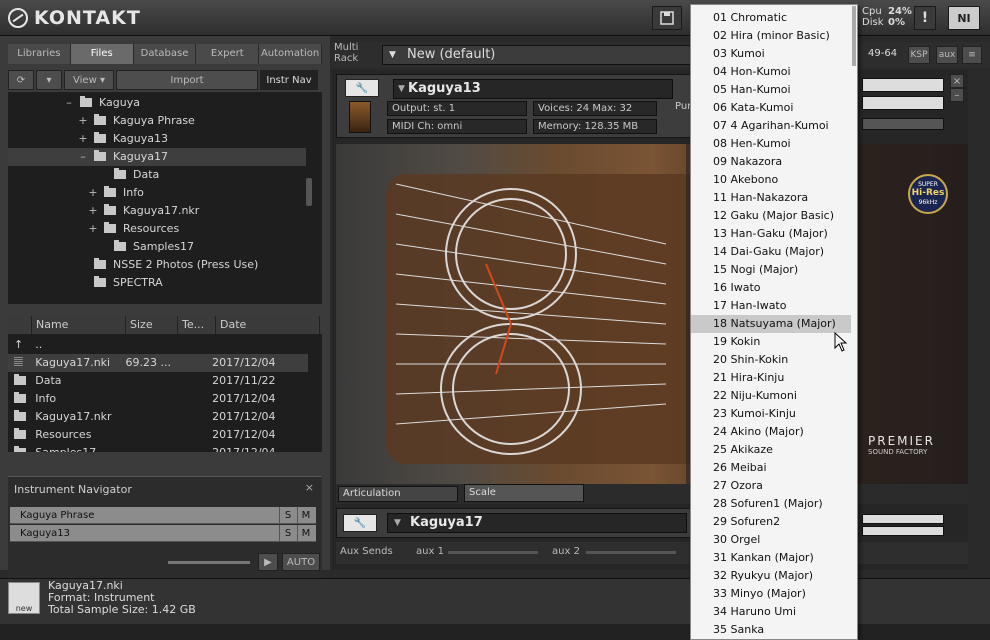 This screenshot has width=990, height=640. Describe the element at coordinates (771, 558) in the screenshot. I see `scale-menu-item: 31 Kankan (Major)` at that location.